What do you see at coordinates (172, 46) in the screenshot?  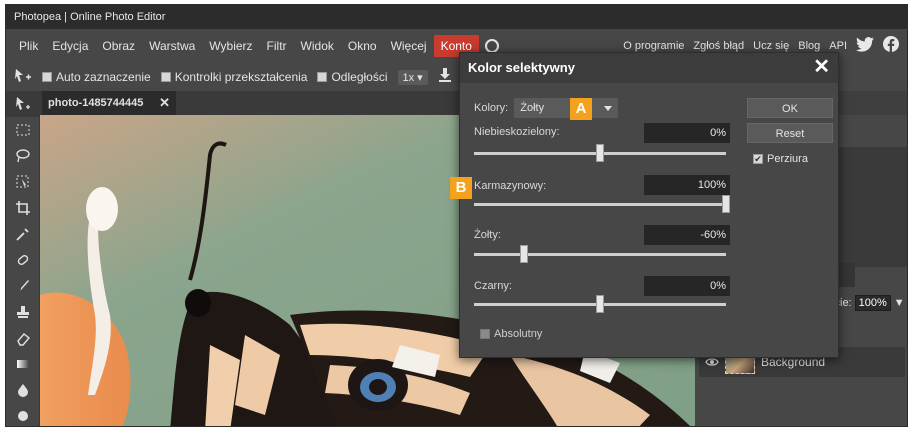 I see `menu-item-warstwa: Warstwa` at bounding box center [172, 46].